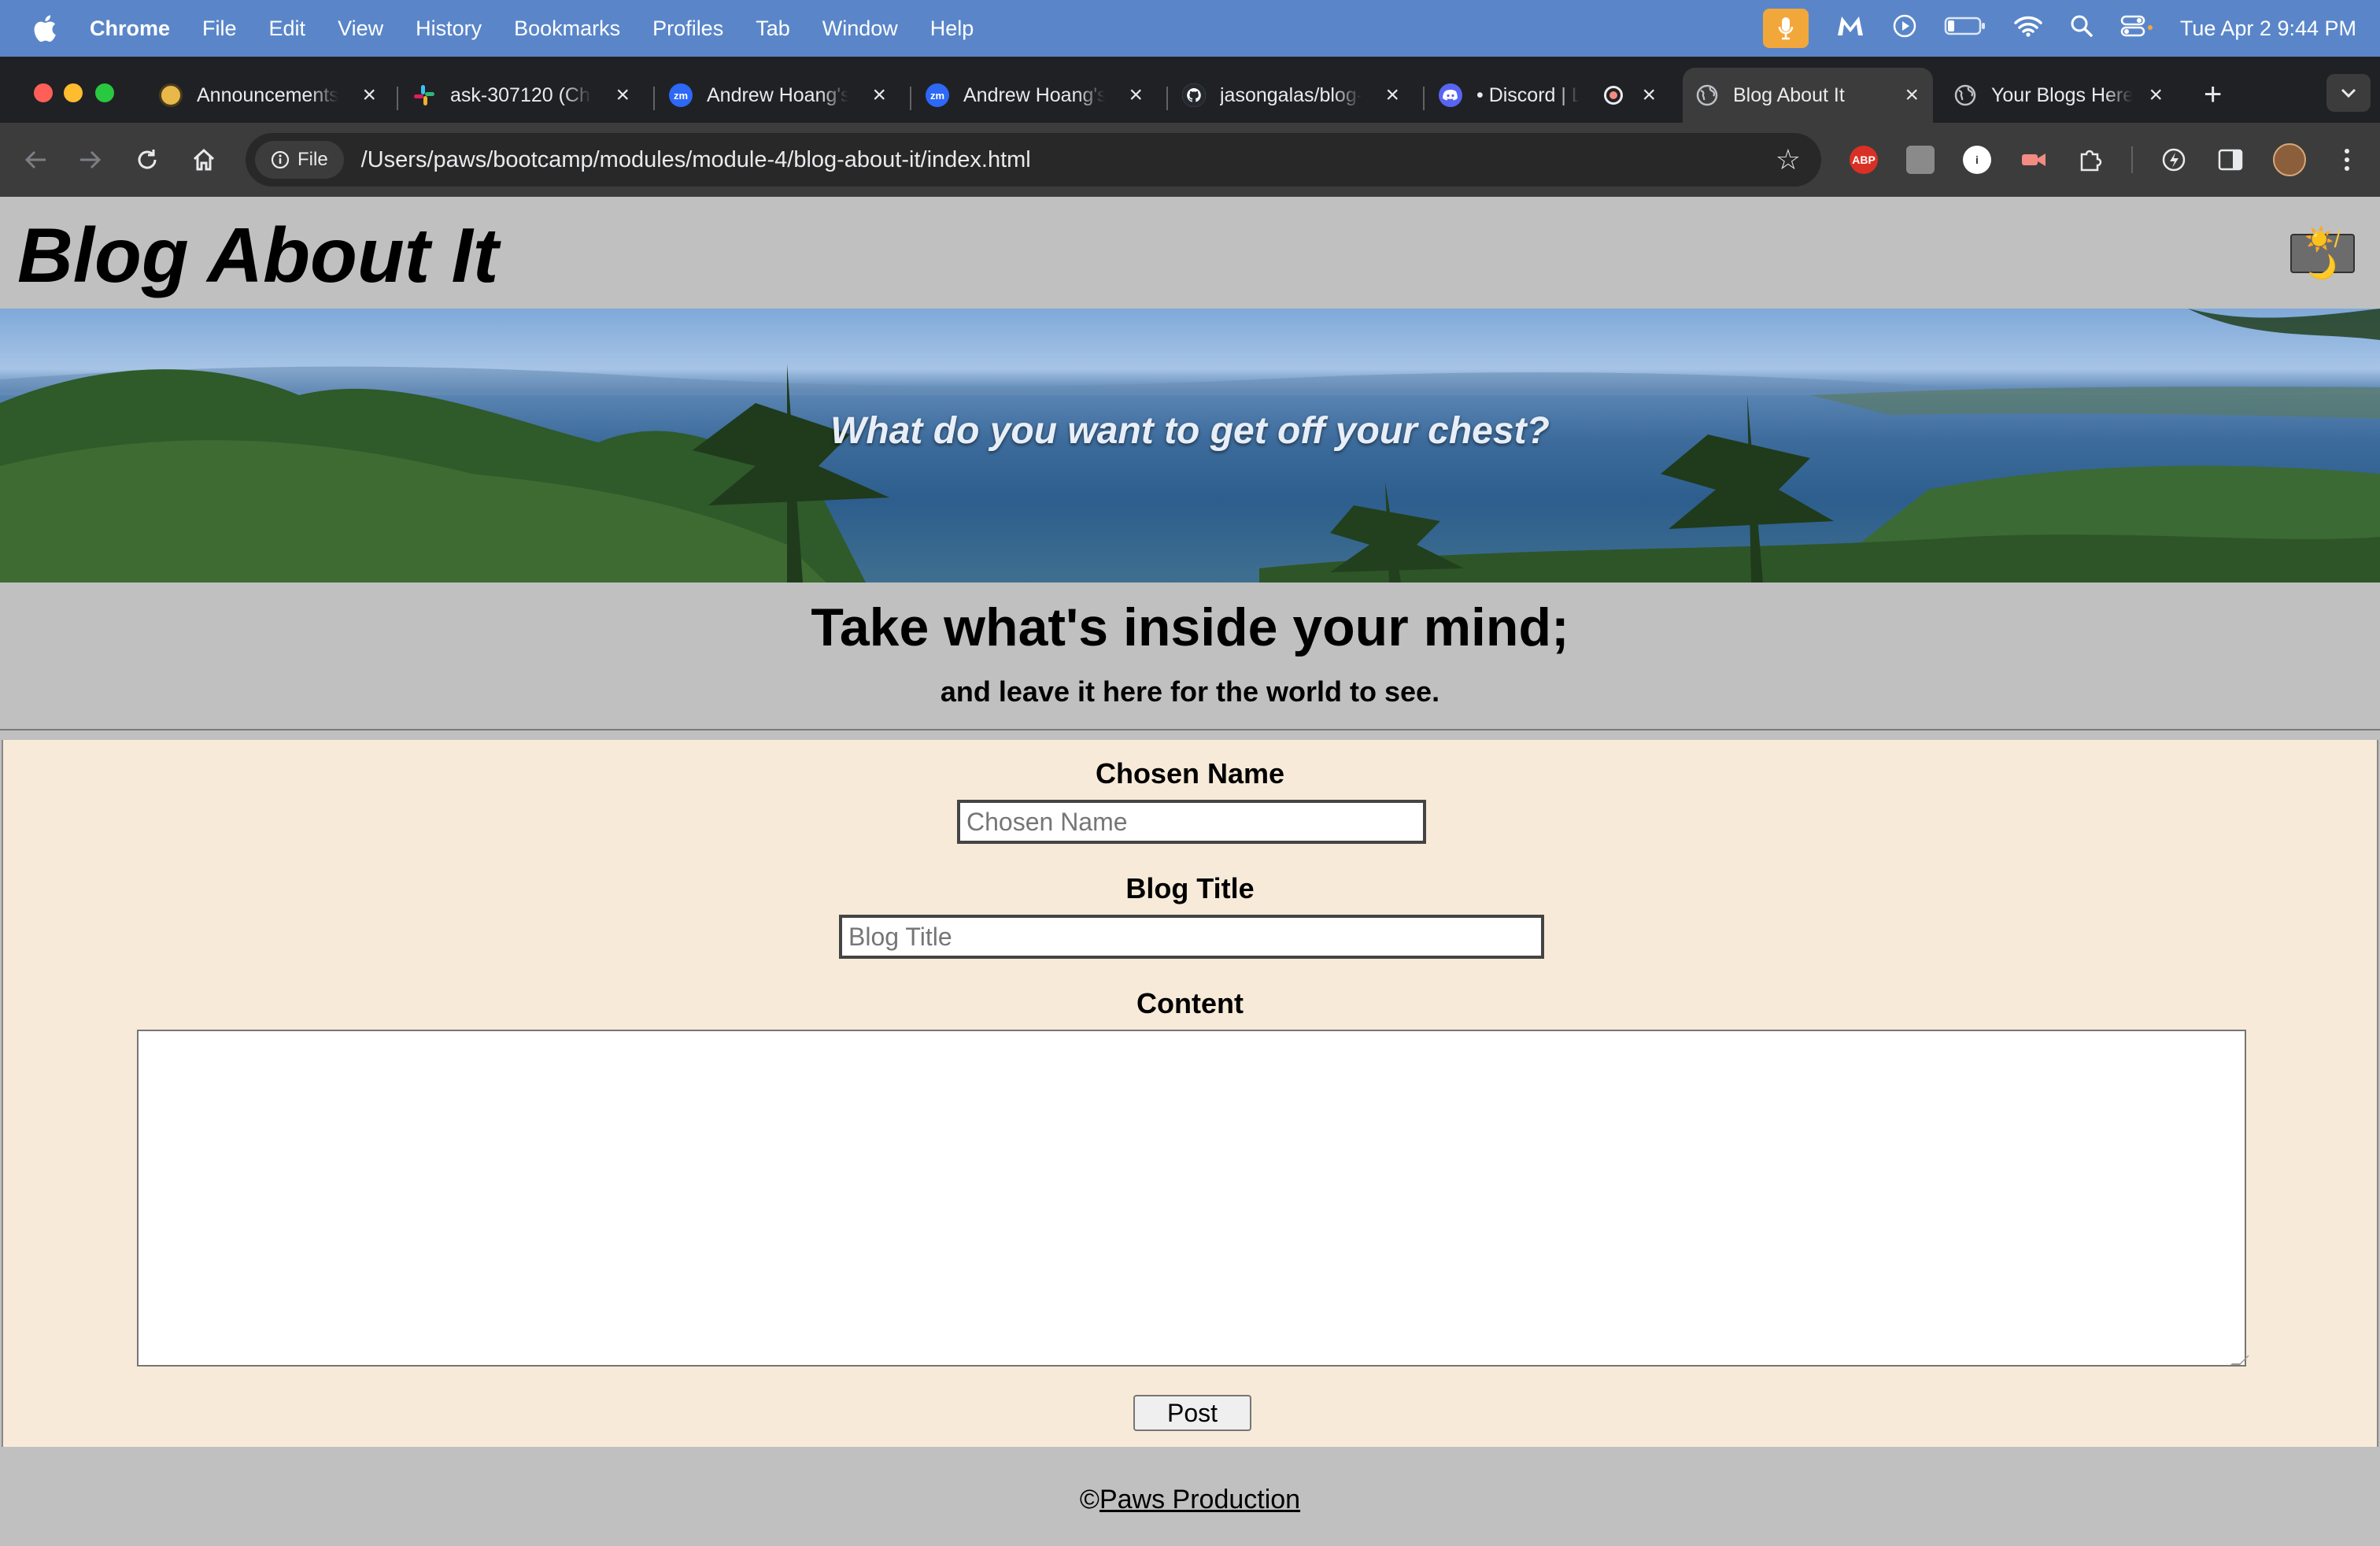 This screenshot has height=1546, width=2380. I want to click on forward-arrow-icon, so click(90, 159).